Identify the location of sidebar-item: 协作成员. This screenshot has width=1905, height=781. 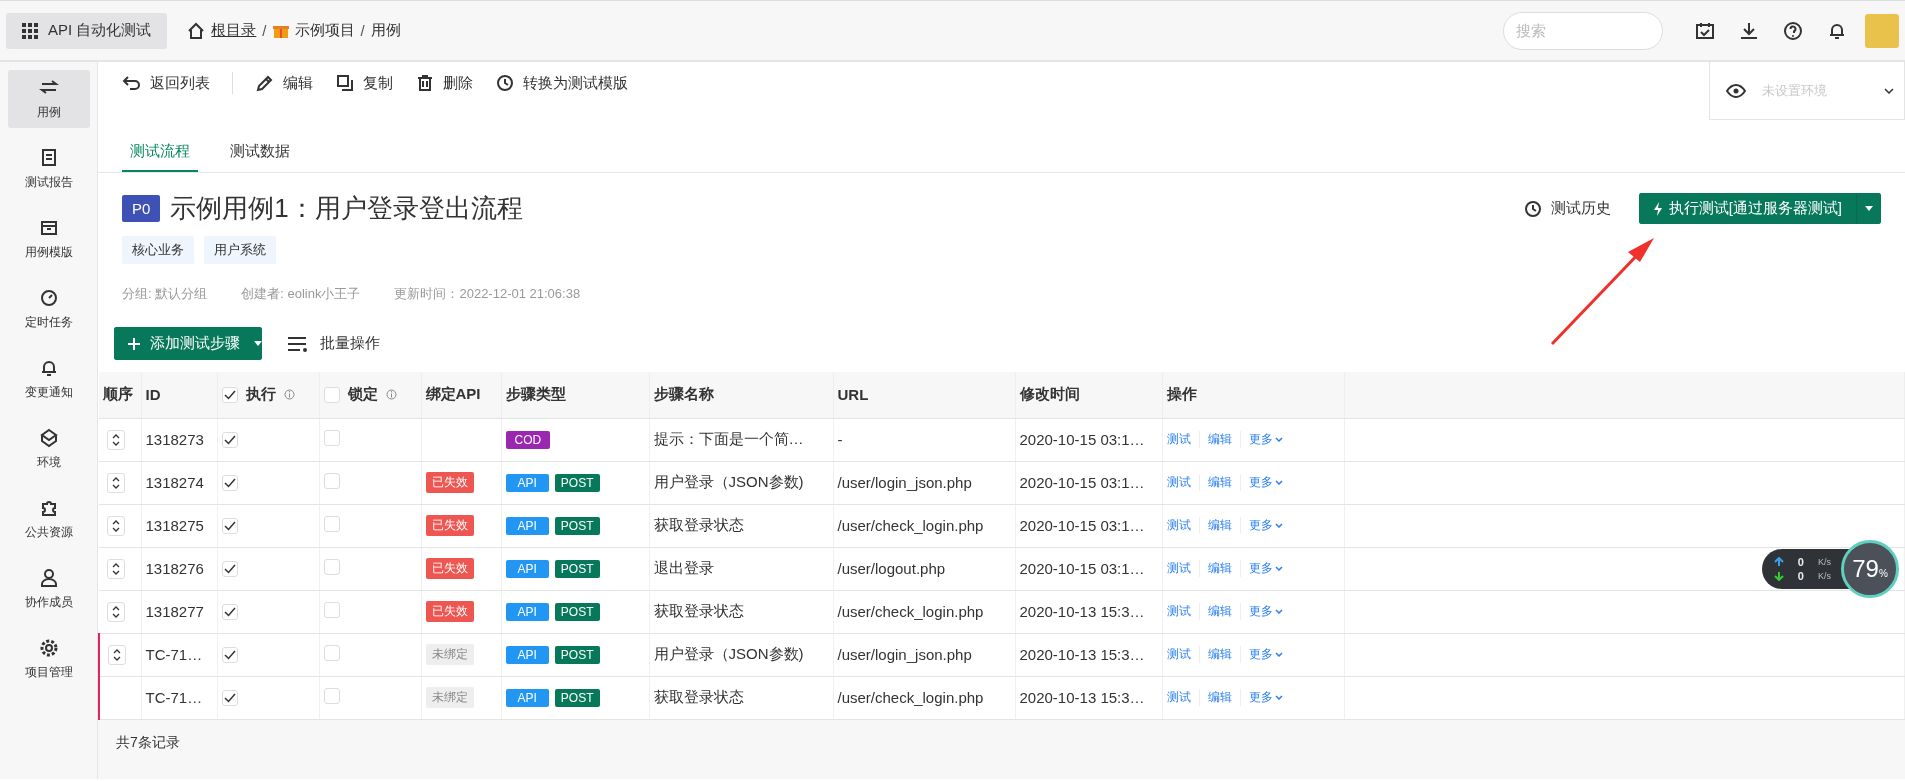
(48, 589).